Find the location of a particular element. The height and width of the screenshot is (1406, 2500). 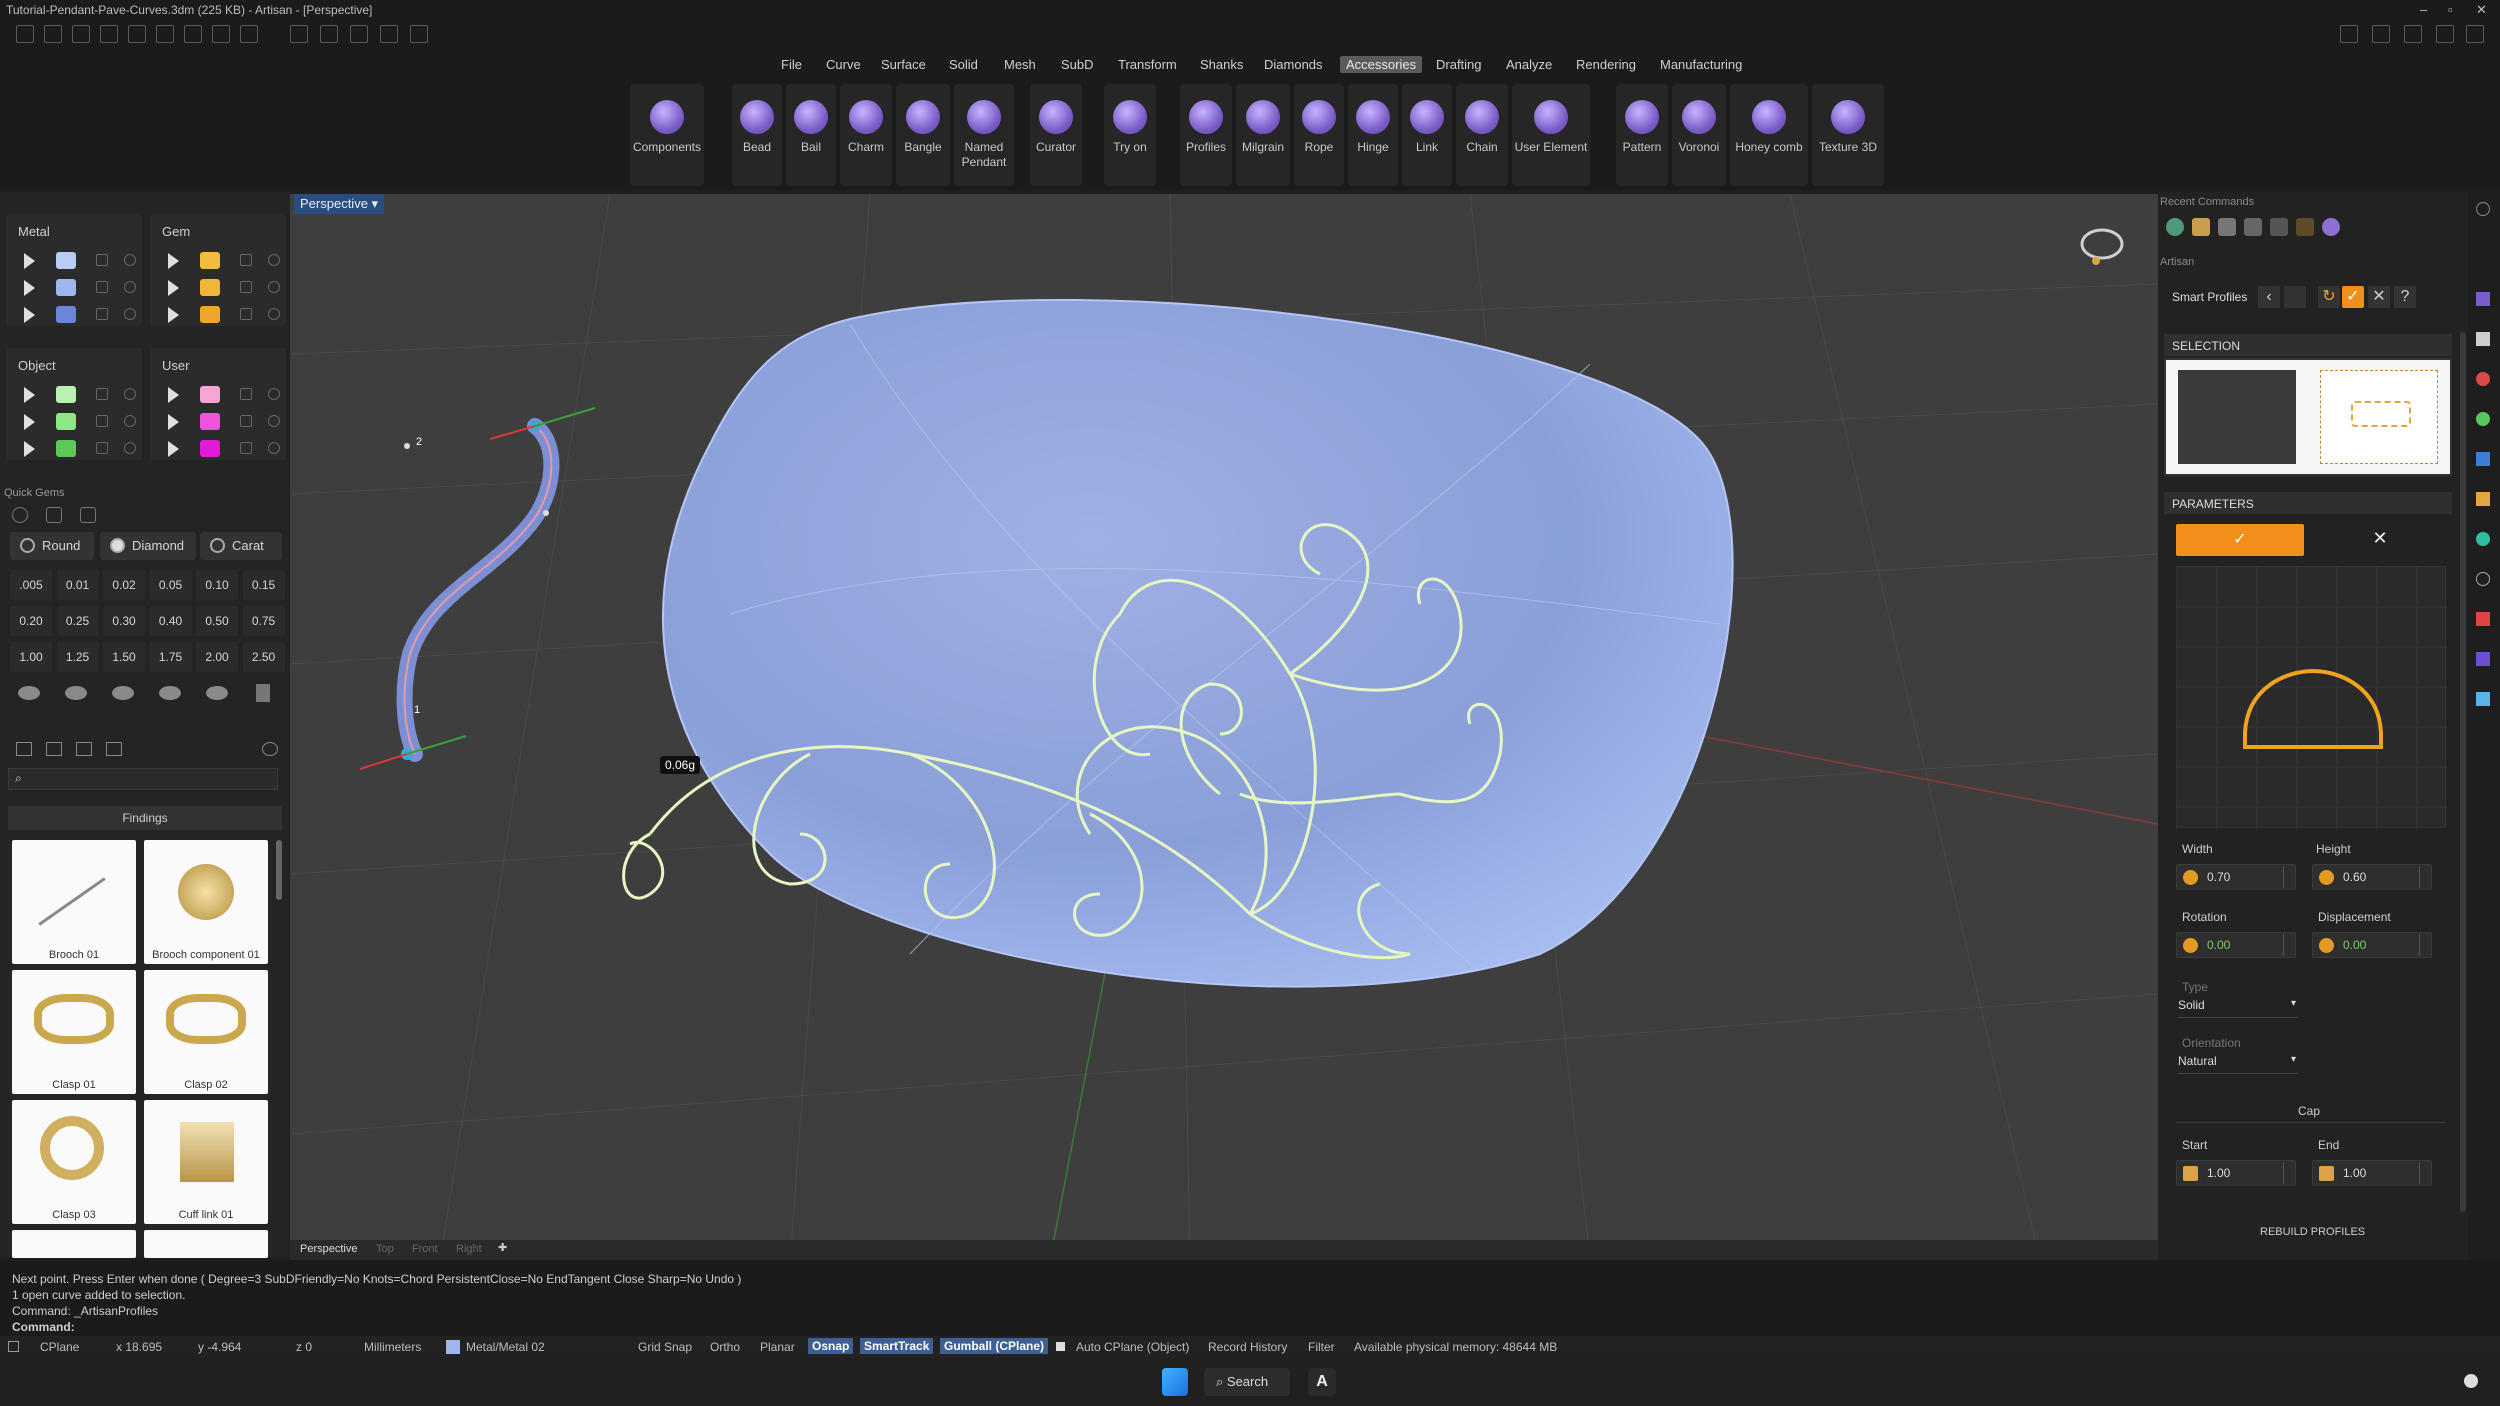

transform-icon is located at coordinates (299, 34).